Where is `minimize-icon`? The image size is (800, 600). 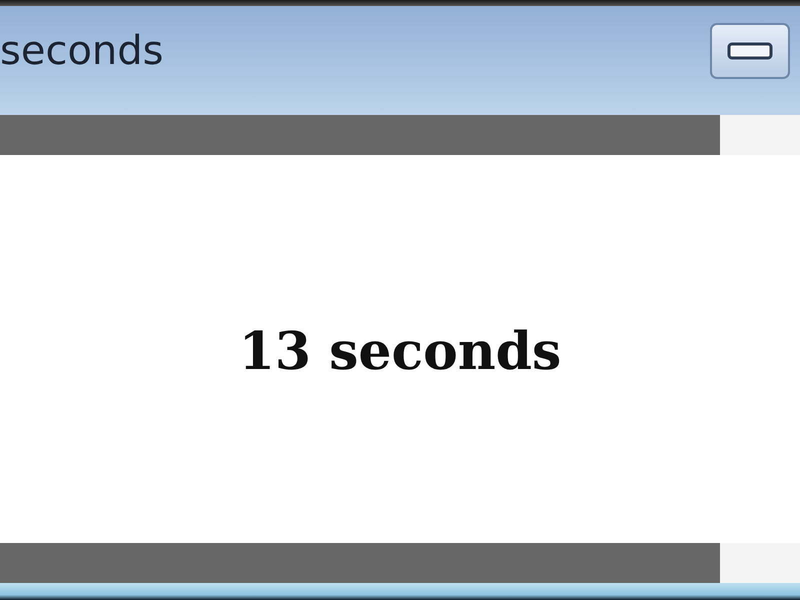 minimize-icon is located at coordinates (750, 50).